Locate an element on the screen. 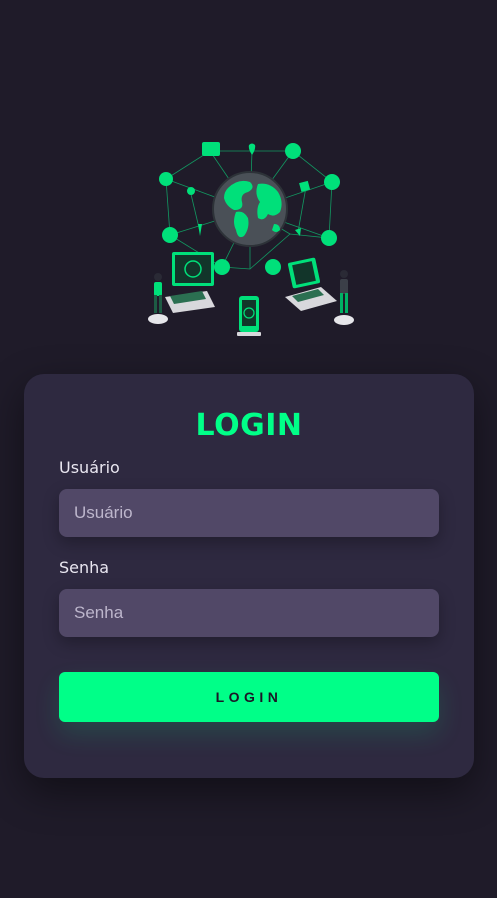 The height and width of the screenshot is (898, 497). login-title: LOGIN is located at coordinates (249, 425).